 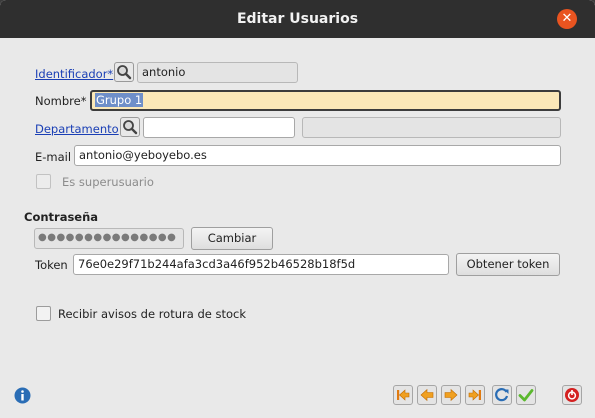 I want to click on departamento-search-button, so click(x=130, y=127).